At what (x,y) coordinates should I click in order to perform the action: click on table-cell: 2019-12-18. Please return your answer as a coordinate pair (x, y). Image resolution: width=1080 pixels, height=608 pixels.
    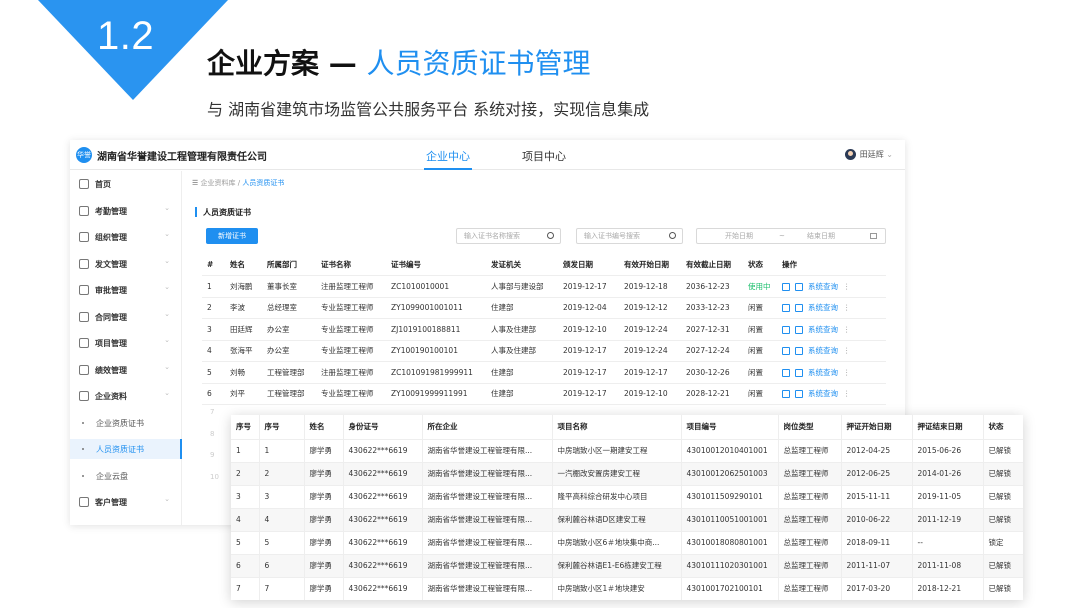
    Looking at the image, I should click on (650, 286).